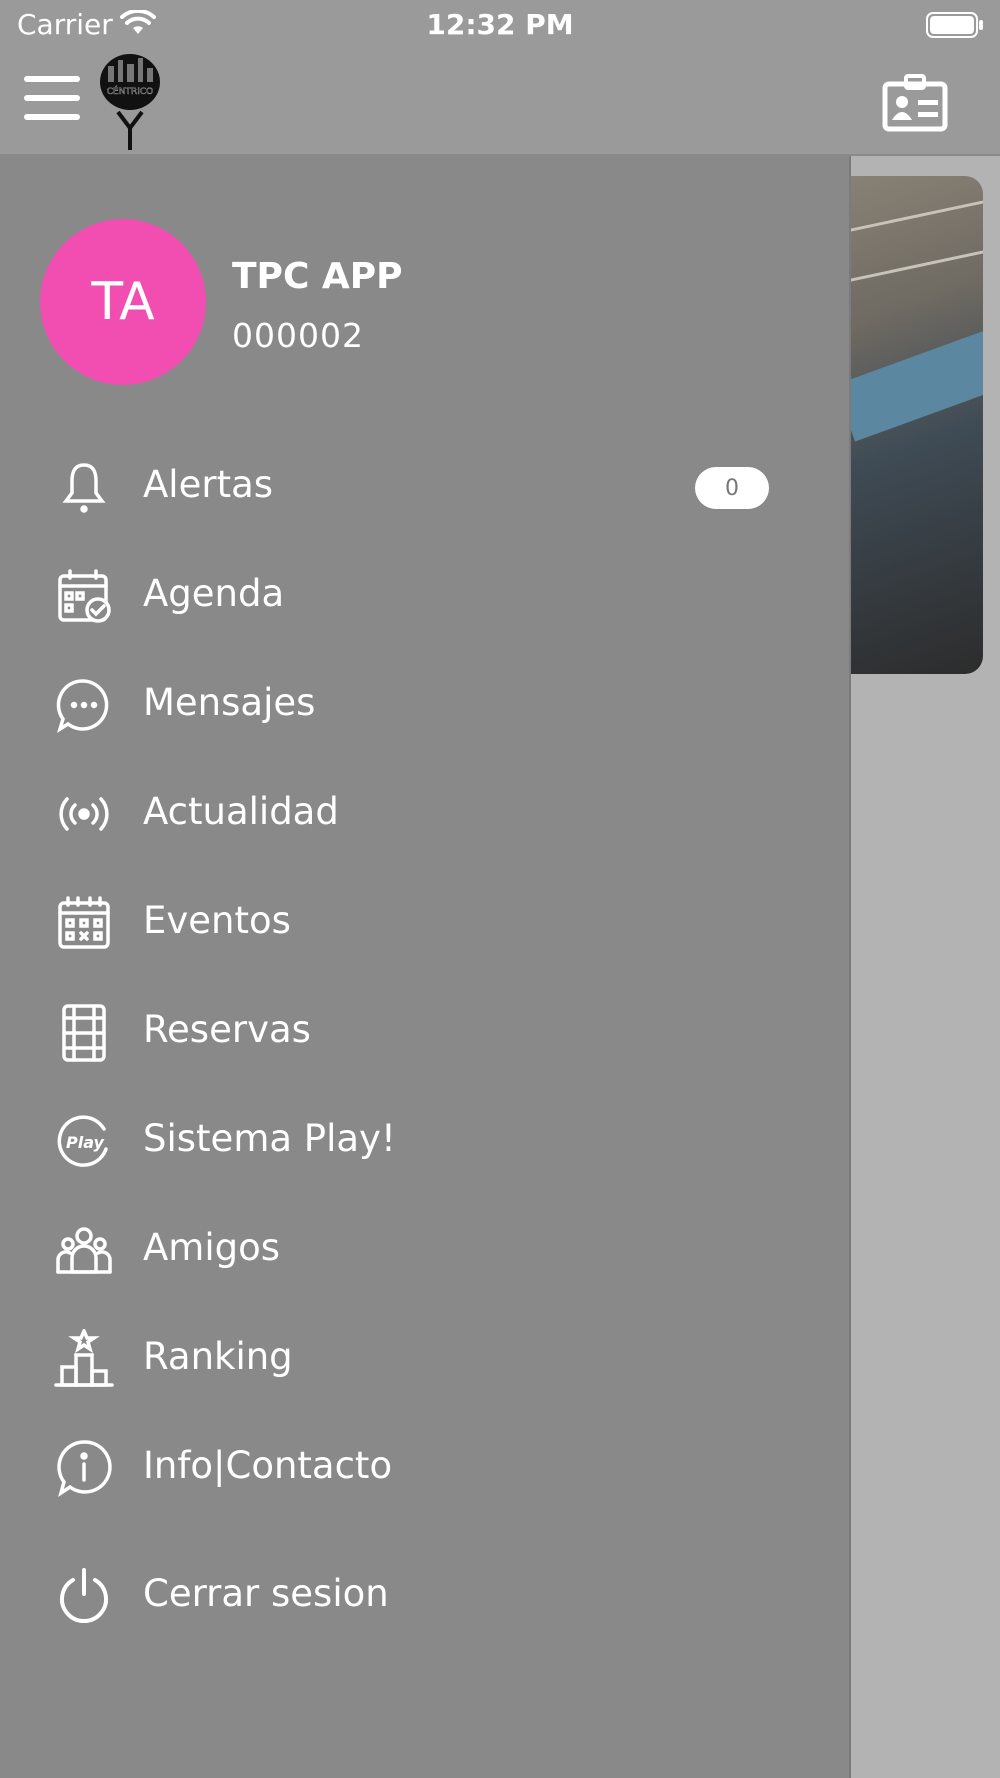 The width and height of the screenshot is (1000, 1778). Describe the element at coordinates (732, 488) in the screenshot. I see `alerts-count-badge: 0` at that location.